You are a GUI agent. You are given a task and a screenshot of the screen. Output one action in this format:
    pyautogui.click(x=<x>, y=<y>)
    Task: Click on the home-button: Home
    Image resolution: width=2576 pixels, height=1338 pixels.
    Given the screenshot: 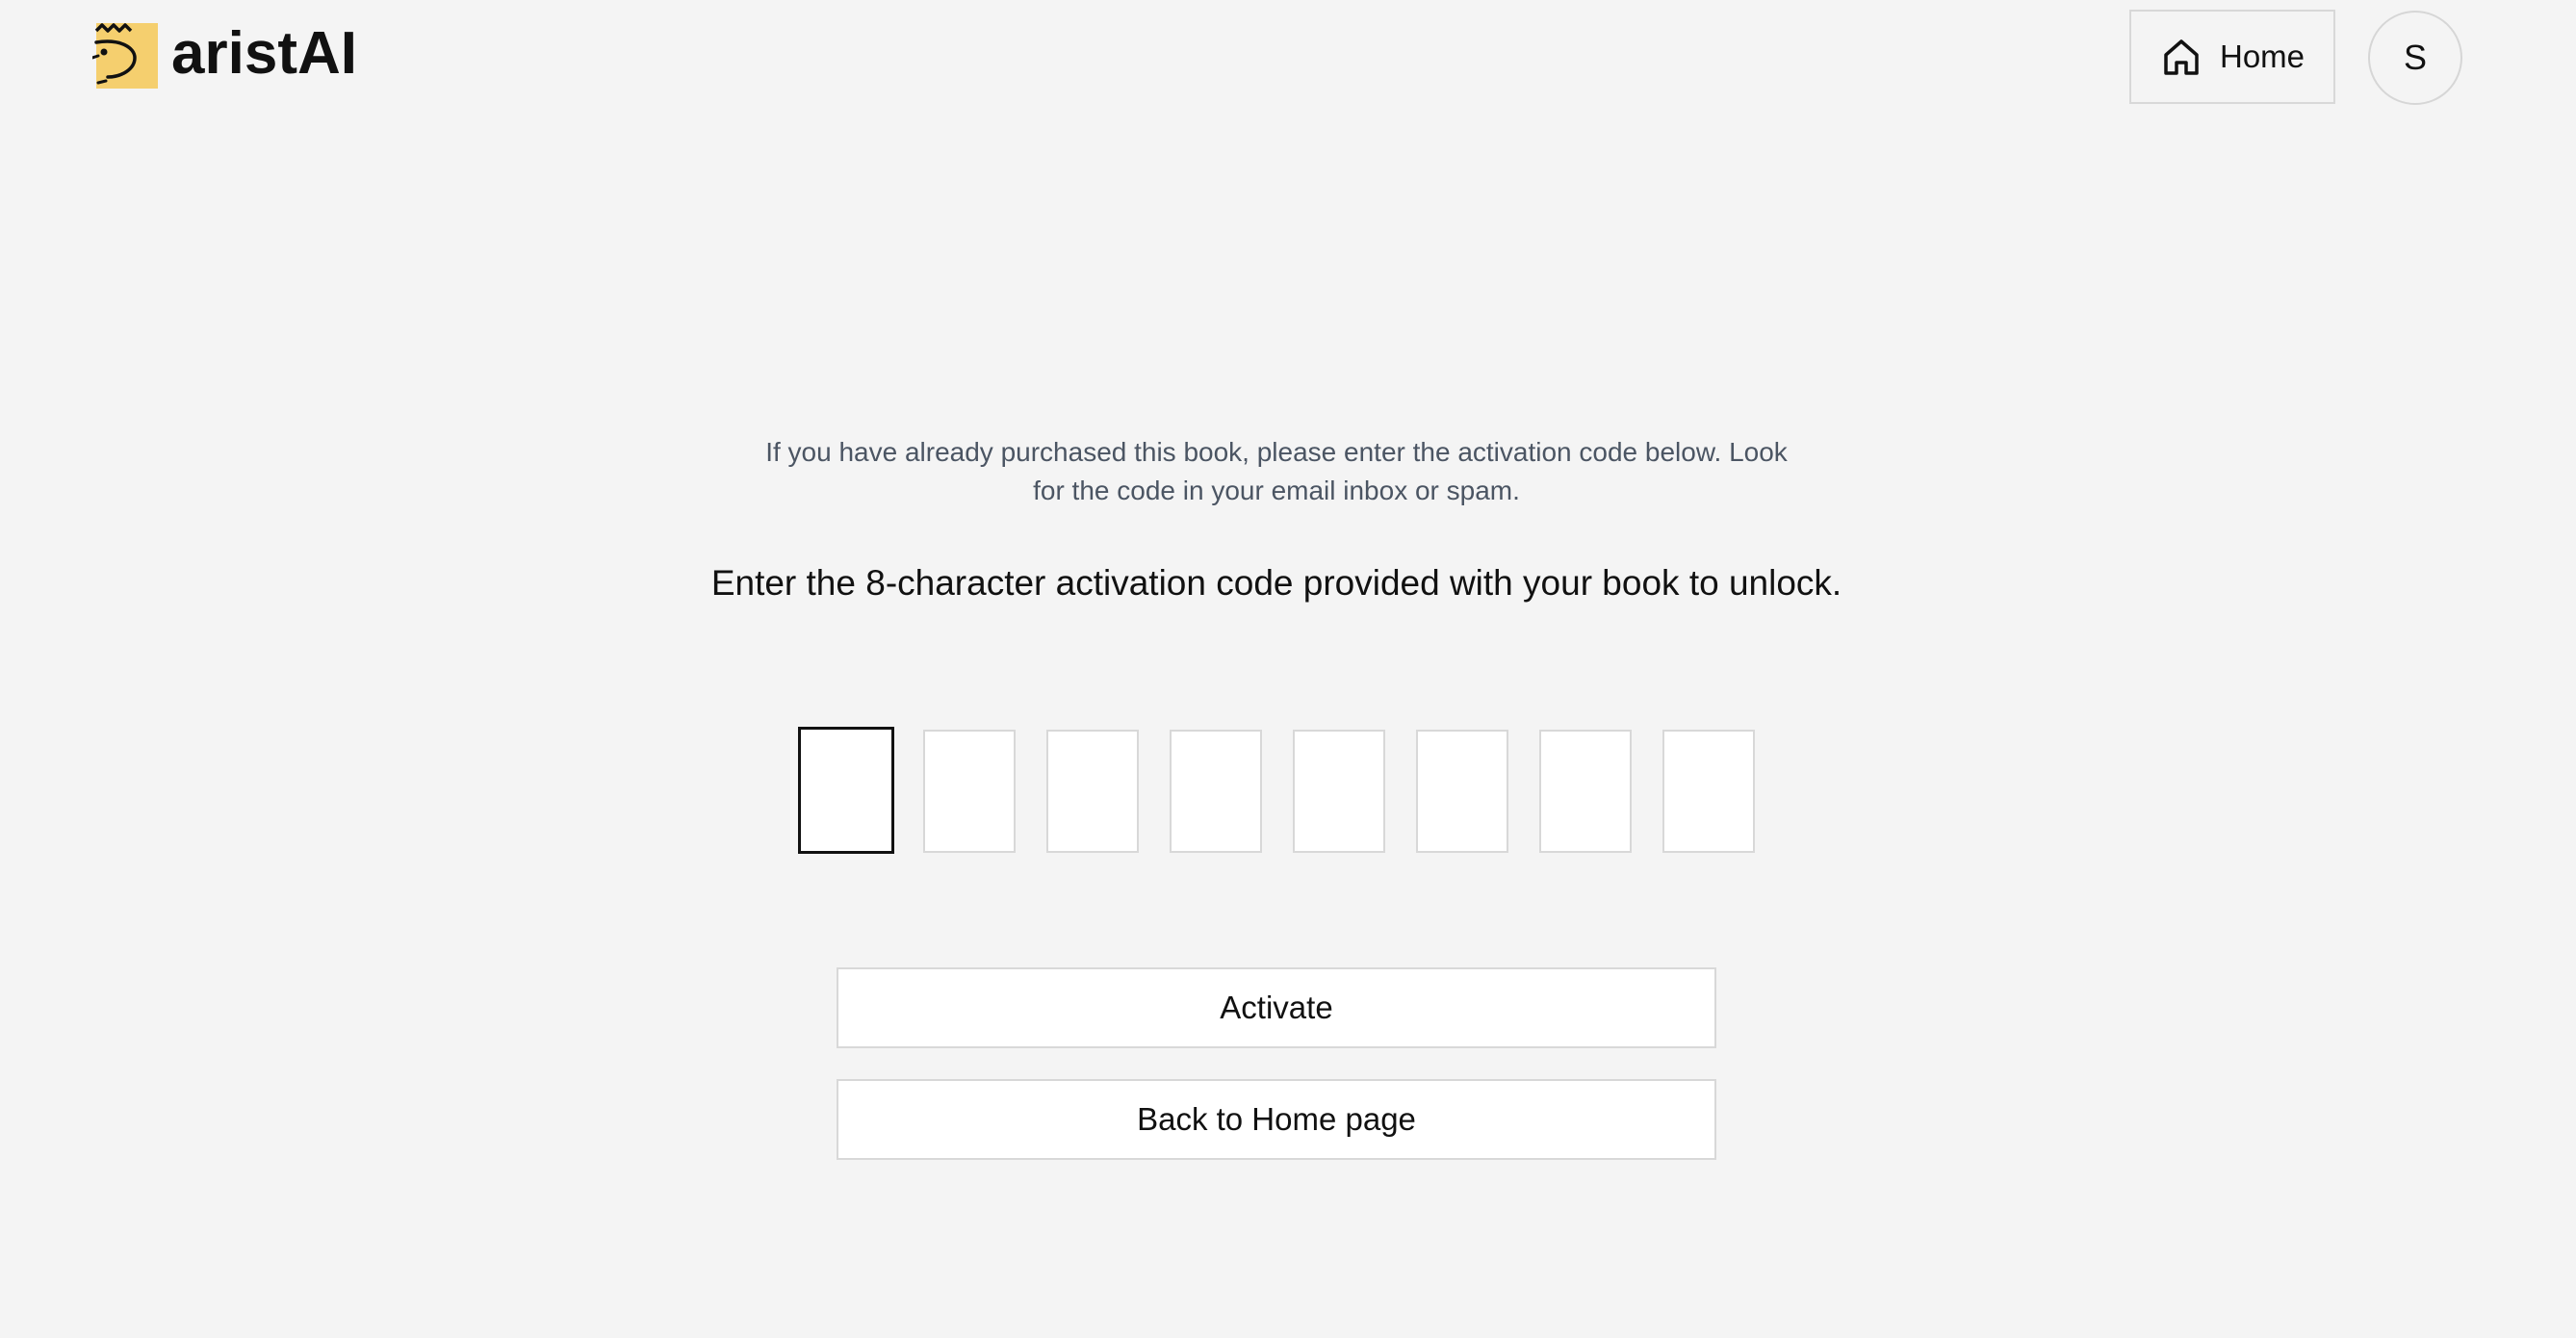 What is the action you would take?
    pyautogui.click(x=2232, y=57)
    